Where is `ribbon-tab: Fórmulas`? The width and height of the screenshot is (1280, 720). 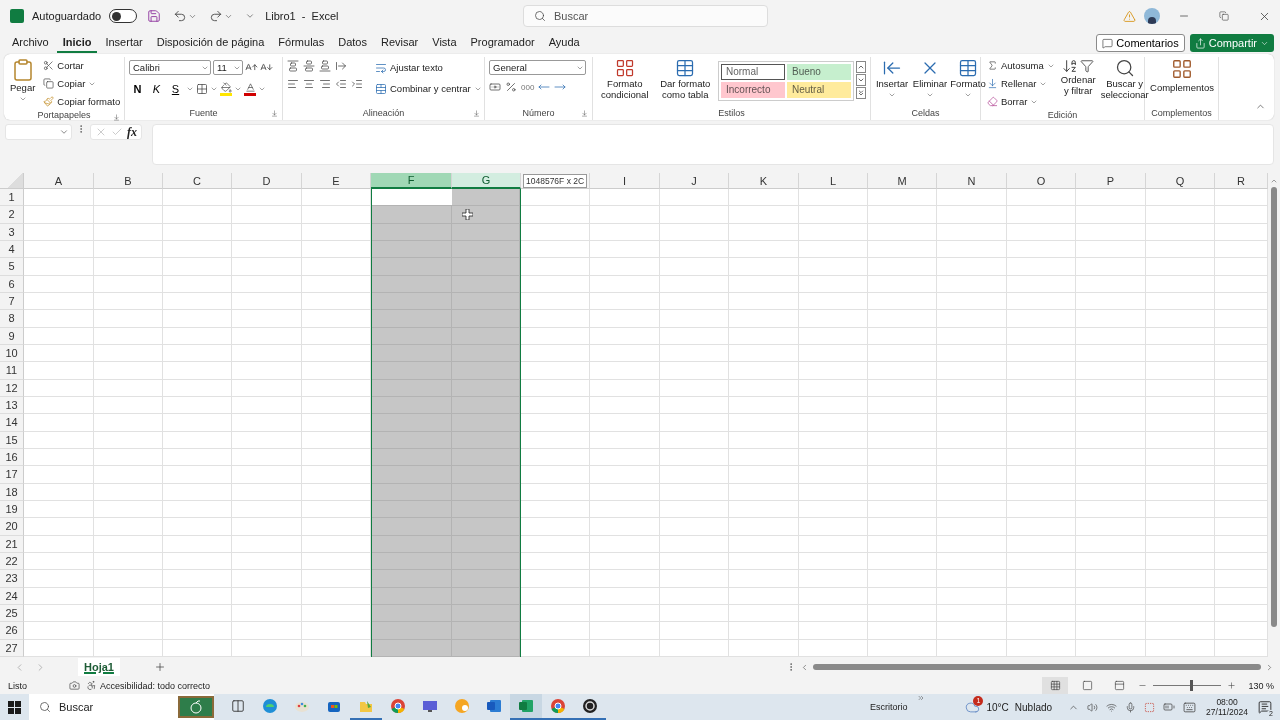
ribbon-tab: Fórmulas is located at coordinates (301, 43).